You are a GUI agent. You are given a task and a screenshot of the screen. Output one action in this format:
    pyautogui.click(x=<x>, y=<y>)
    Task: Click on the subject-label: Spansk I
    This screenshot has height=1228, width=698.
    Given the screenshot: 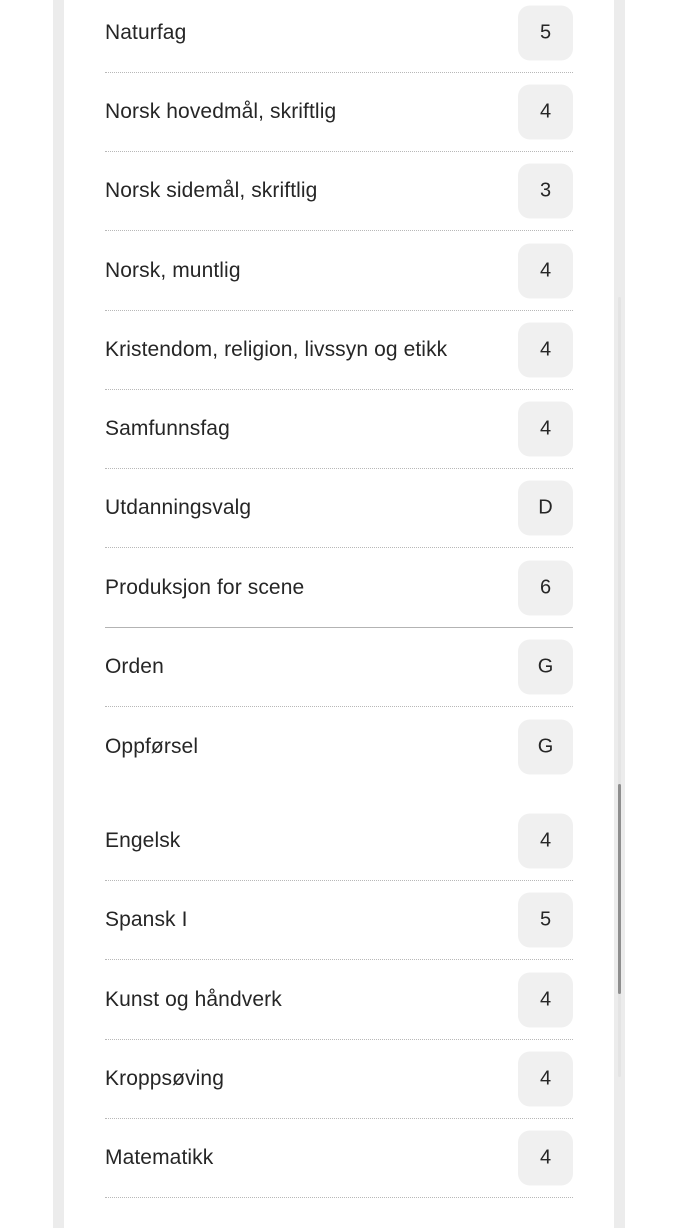 What is the action you would take?
    pyautogui.click(x=146, y=919)
    